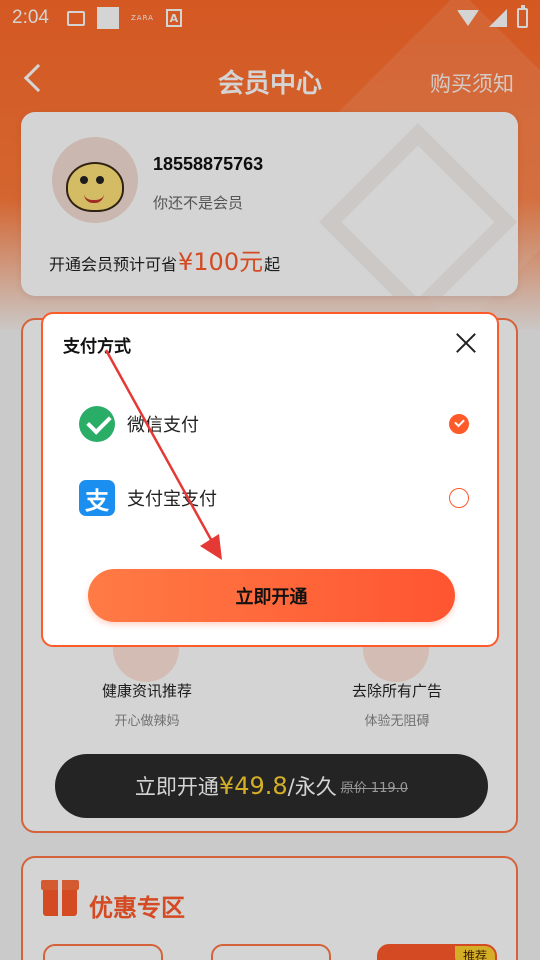 This screenshot has width=540, height=960. What do you see at coordinates (274, 498) in the screenshot?
I see `payment-option-alipay: 支 支付宝支付` at bounding box center [274, 498].